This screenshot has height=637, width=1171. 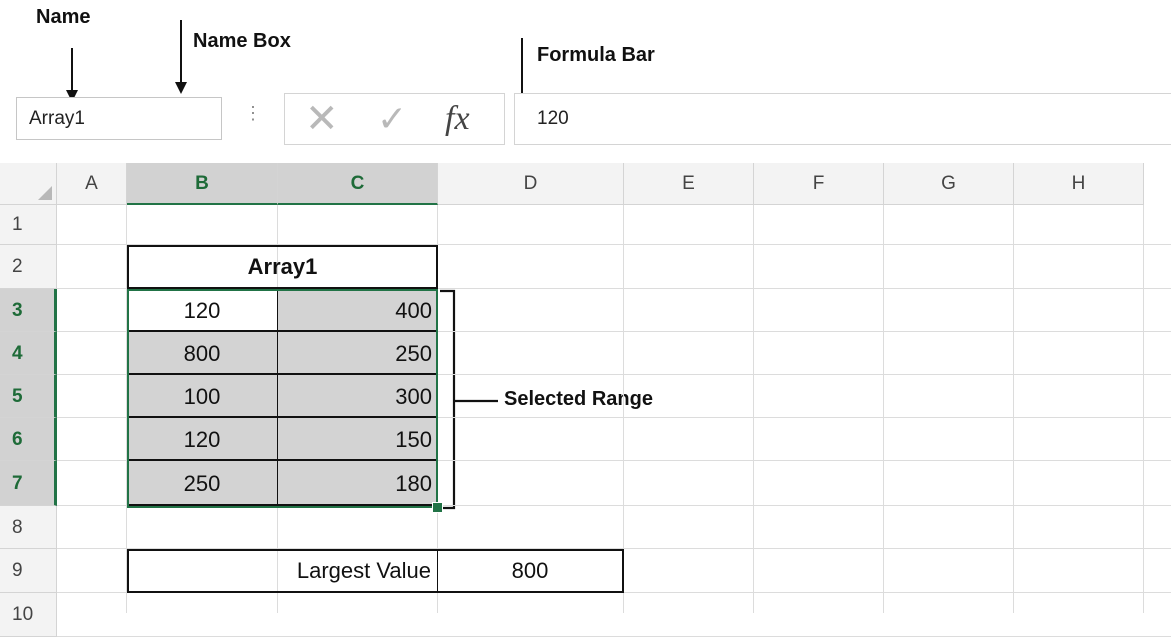 I want to click on row-header-1: 1, so click(x=28, y=225).